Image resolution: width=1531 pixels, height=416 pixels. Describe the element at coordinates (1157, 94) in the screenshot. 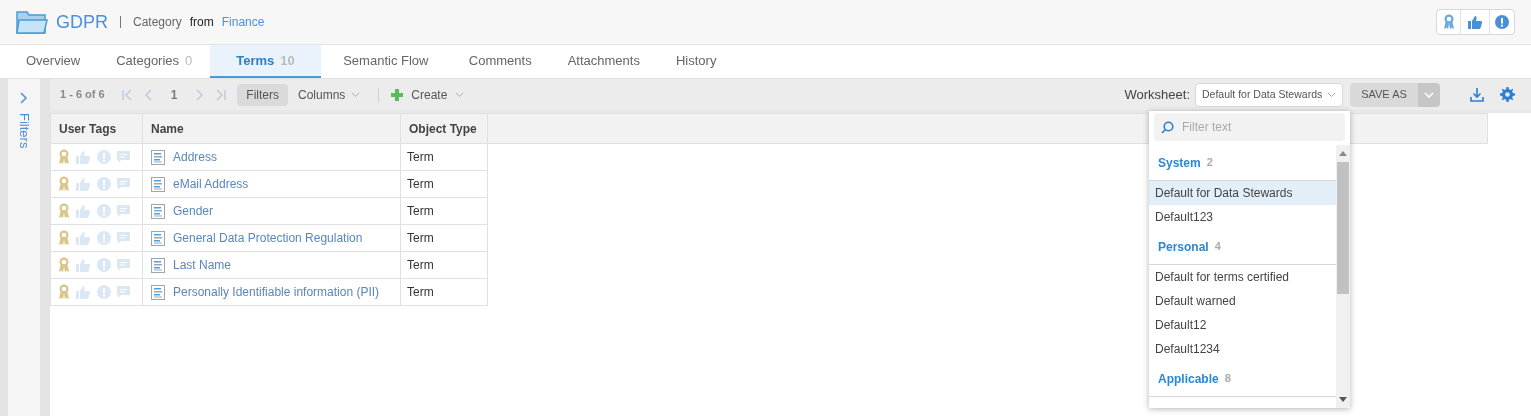

I see `worksheet-label: Worksheet:` at that location.